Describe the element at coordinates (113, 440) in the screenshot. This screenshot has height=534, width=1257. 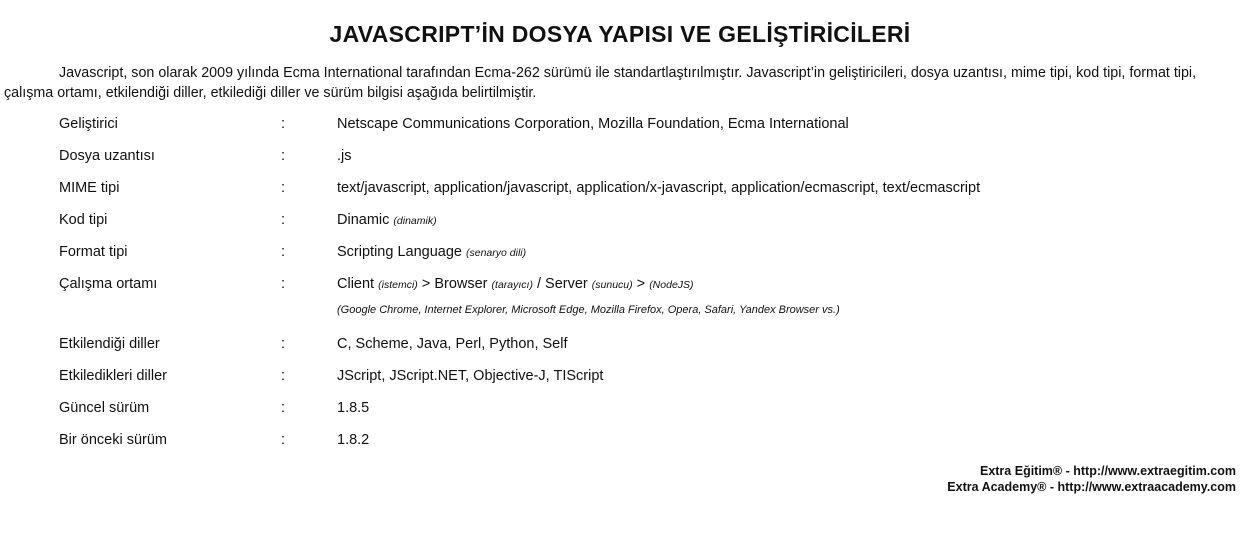
I see `row-label: Bir önceki sürüm` at that location.